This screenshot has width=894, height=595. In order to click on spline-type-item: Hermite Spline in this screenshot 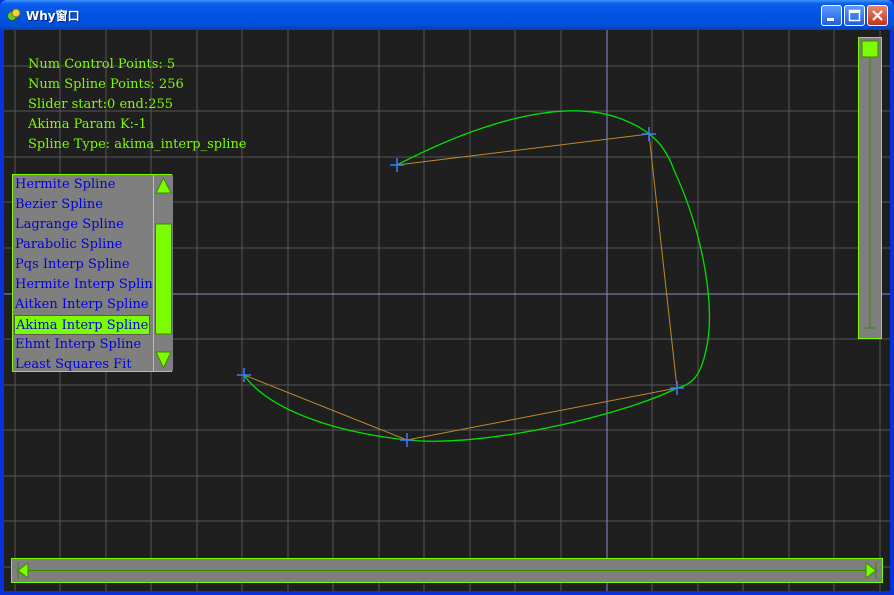, I will do `click(83, 185)`.